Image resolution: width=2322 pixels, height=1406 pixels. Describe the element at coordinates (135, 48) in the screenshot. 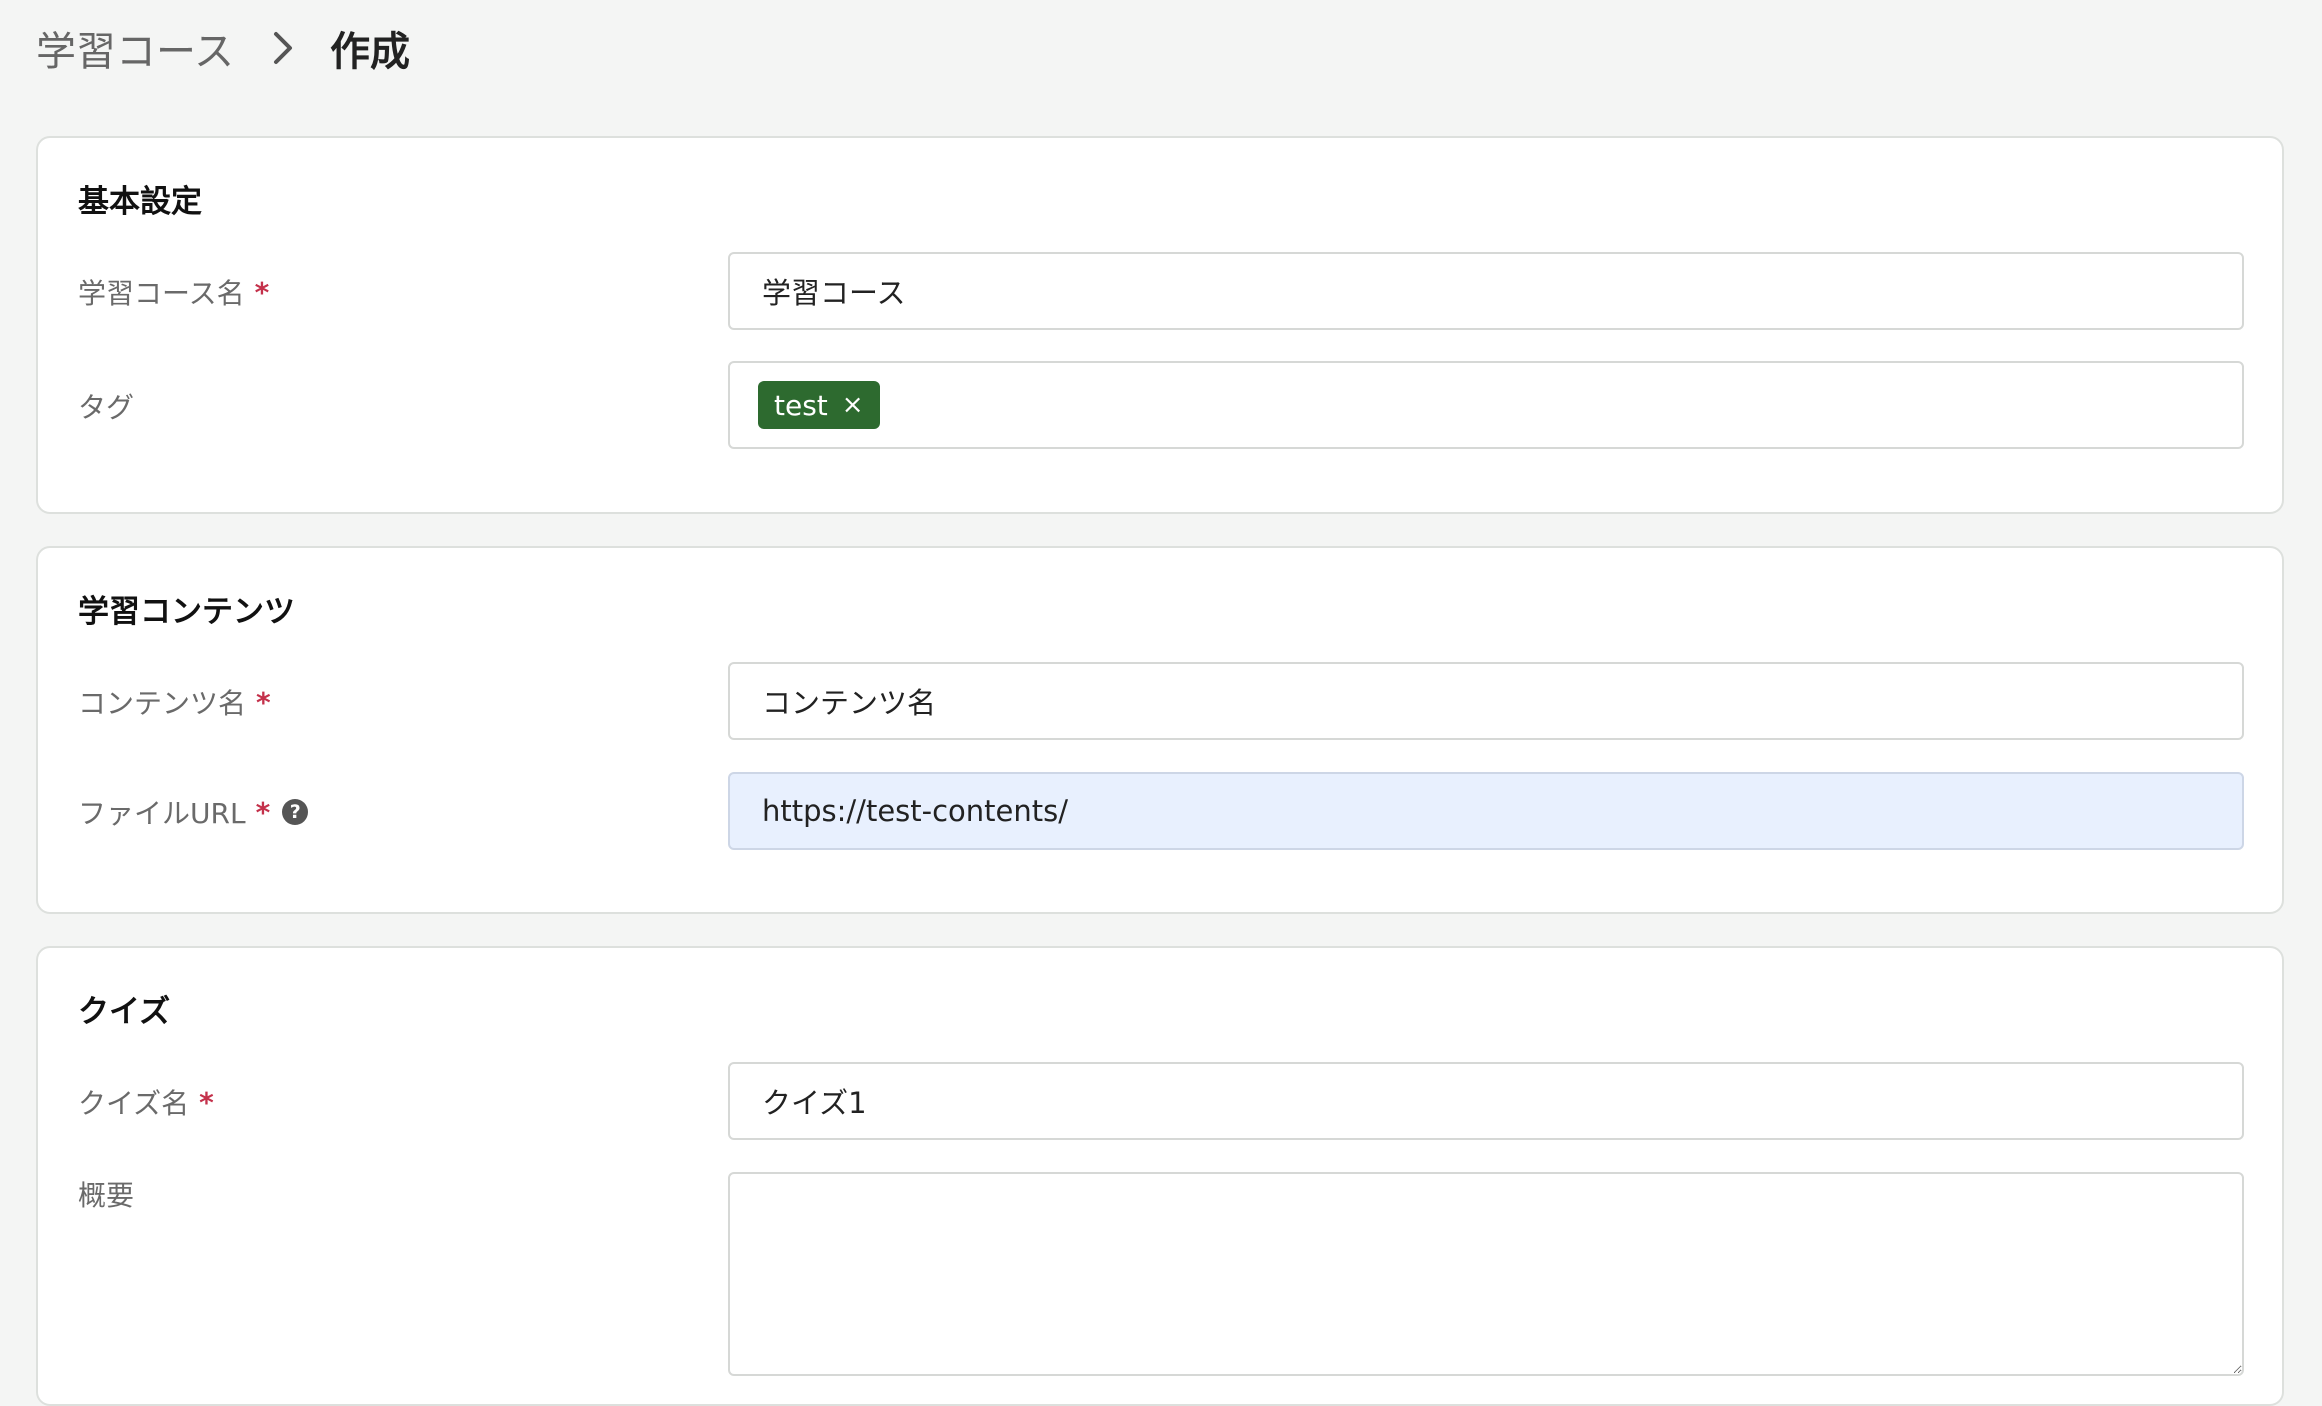

I see `breadcrumb-parent-link: 学習コース` at that location.